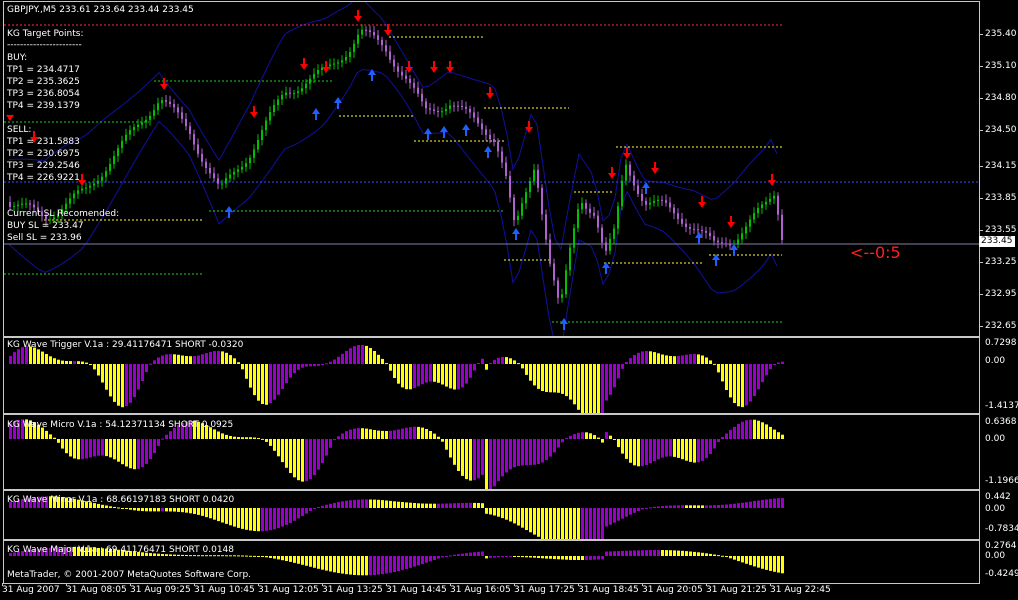 This screenshot has width=1018, height=600. Describe the element at coordinates (43, 166) in the screenshot. I see `sell-tp3: TP3 = 229.2546` at that location.